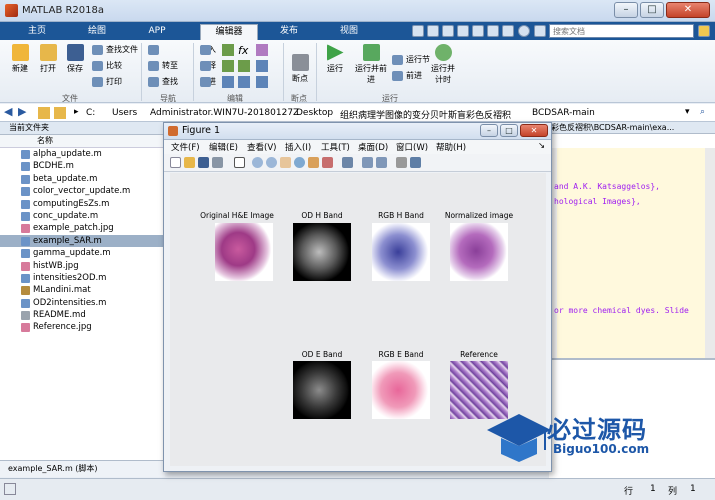 The height and width of the screenshot is (500, 715). I want to click on uncomment-icon, so click(244, 66).